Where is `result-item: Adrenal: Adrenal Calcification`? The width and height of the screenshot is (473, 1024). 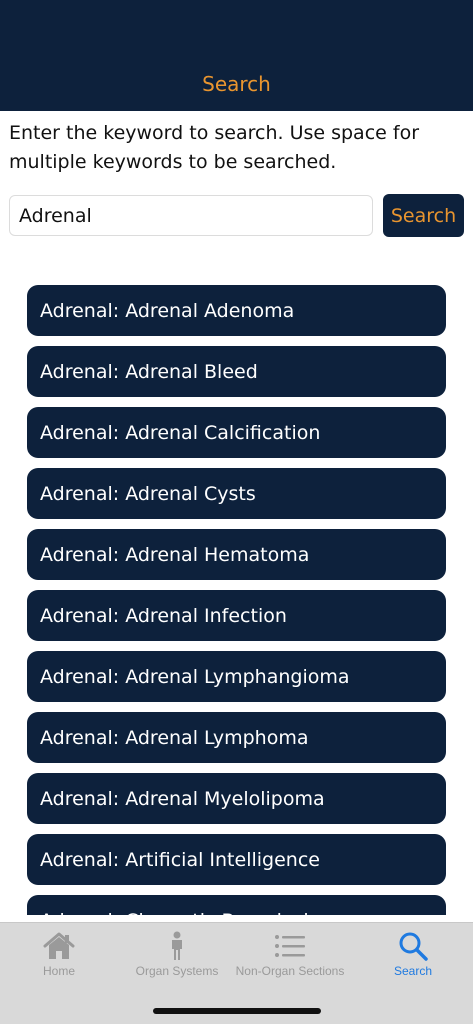 result-item: Adrenal: Adrenal Calcification is located at coordinates (236, 432).